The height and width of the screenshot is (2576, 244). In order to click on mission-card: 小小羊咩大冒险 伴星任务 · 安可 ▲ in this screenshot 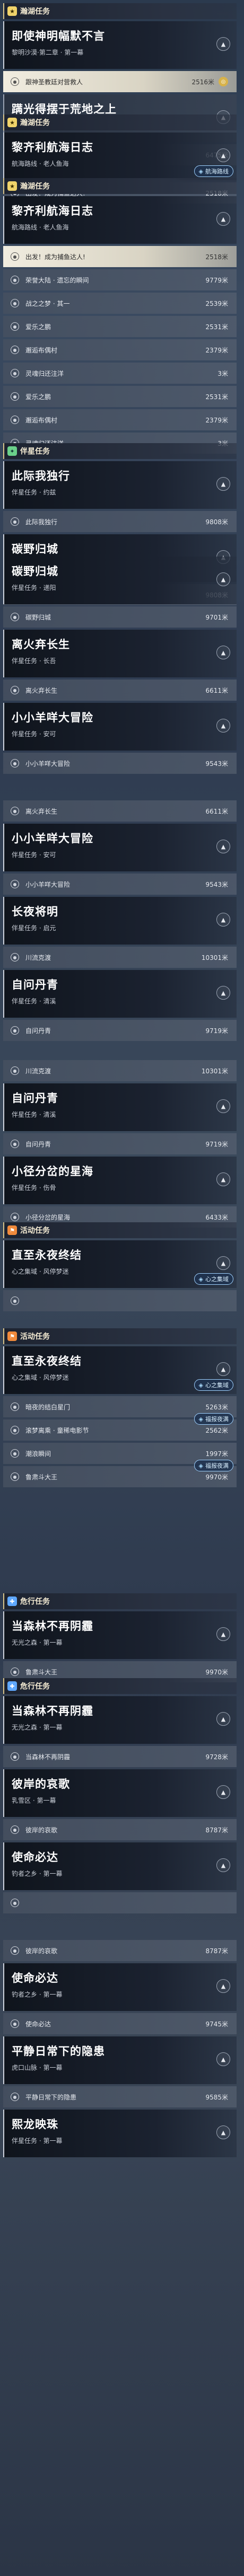, I will do `click(120, 727)`.